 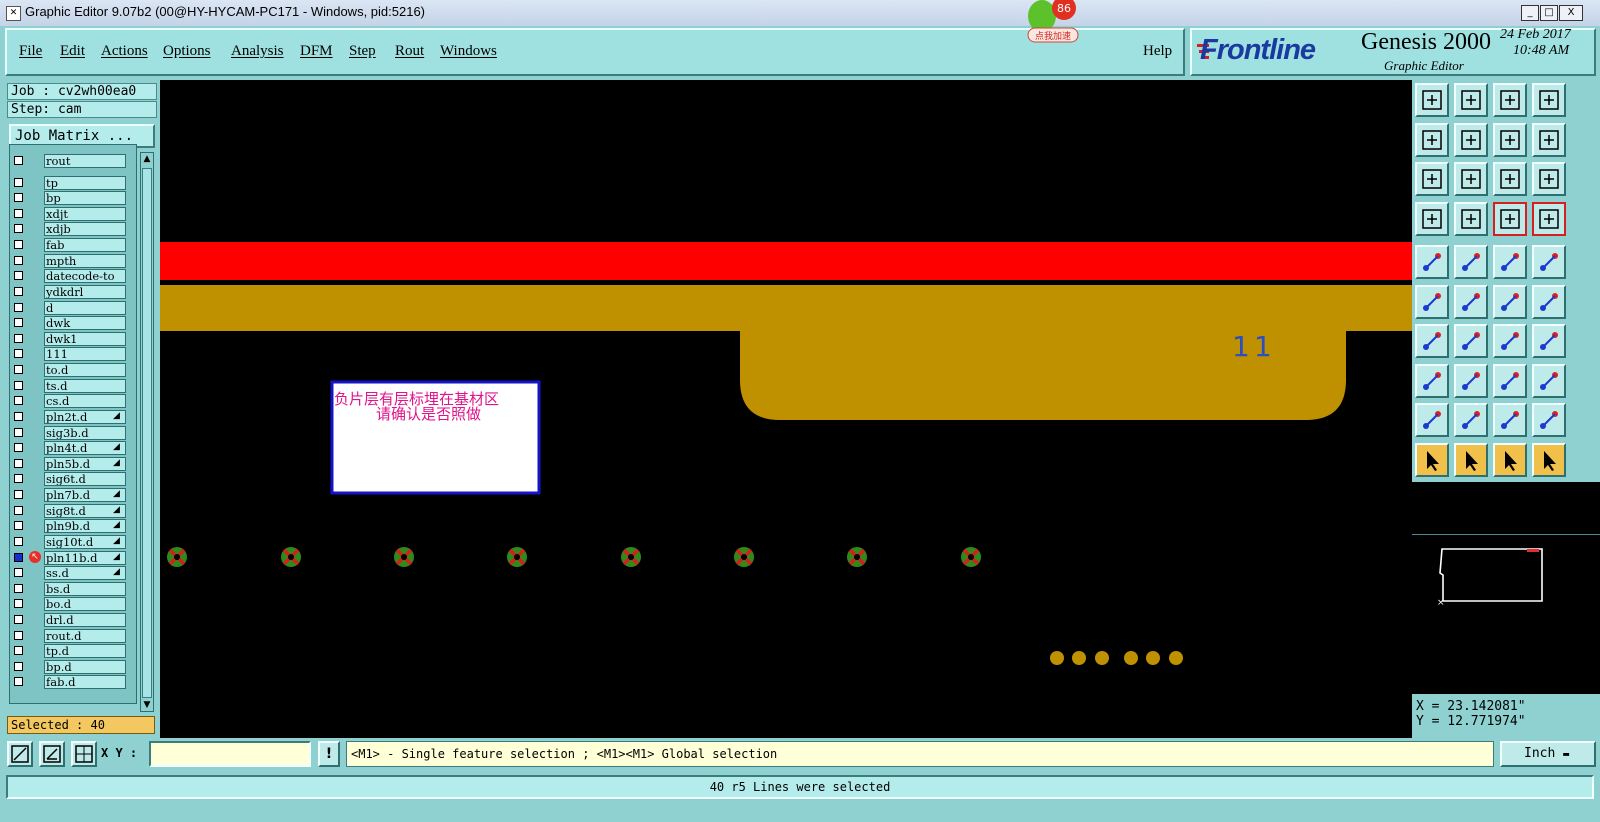 What do you see at coordinates (1510, 100) in the screenshot?
I see `home-icon` at bounding box center [1510, 100].